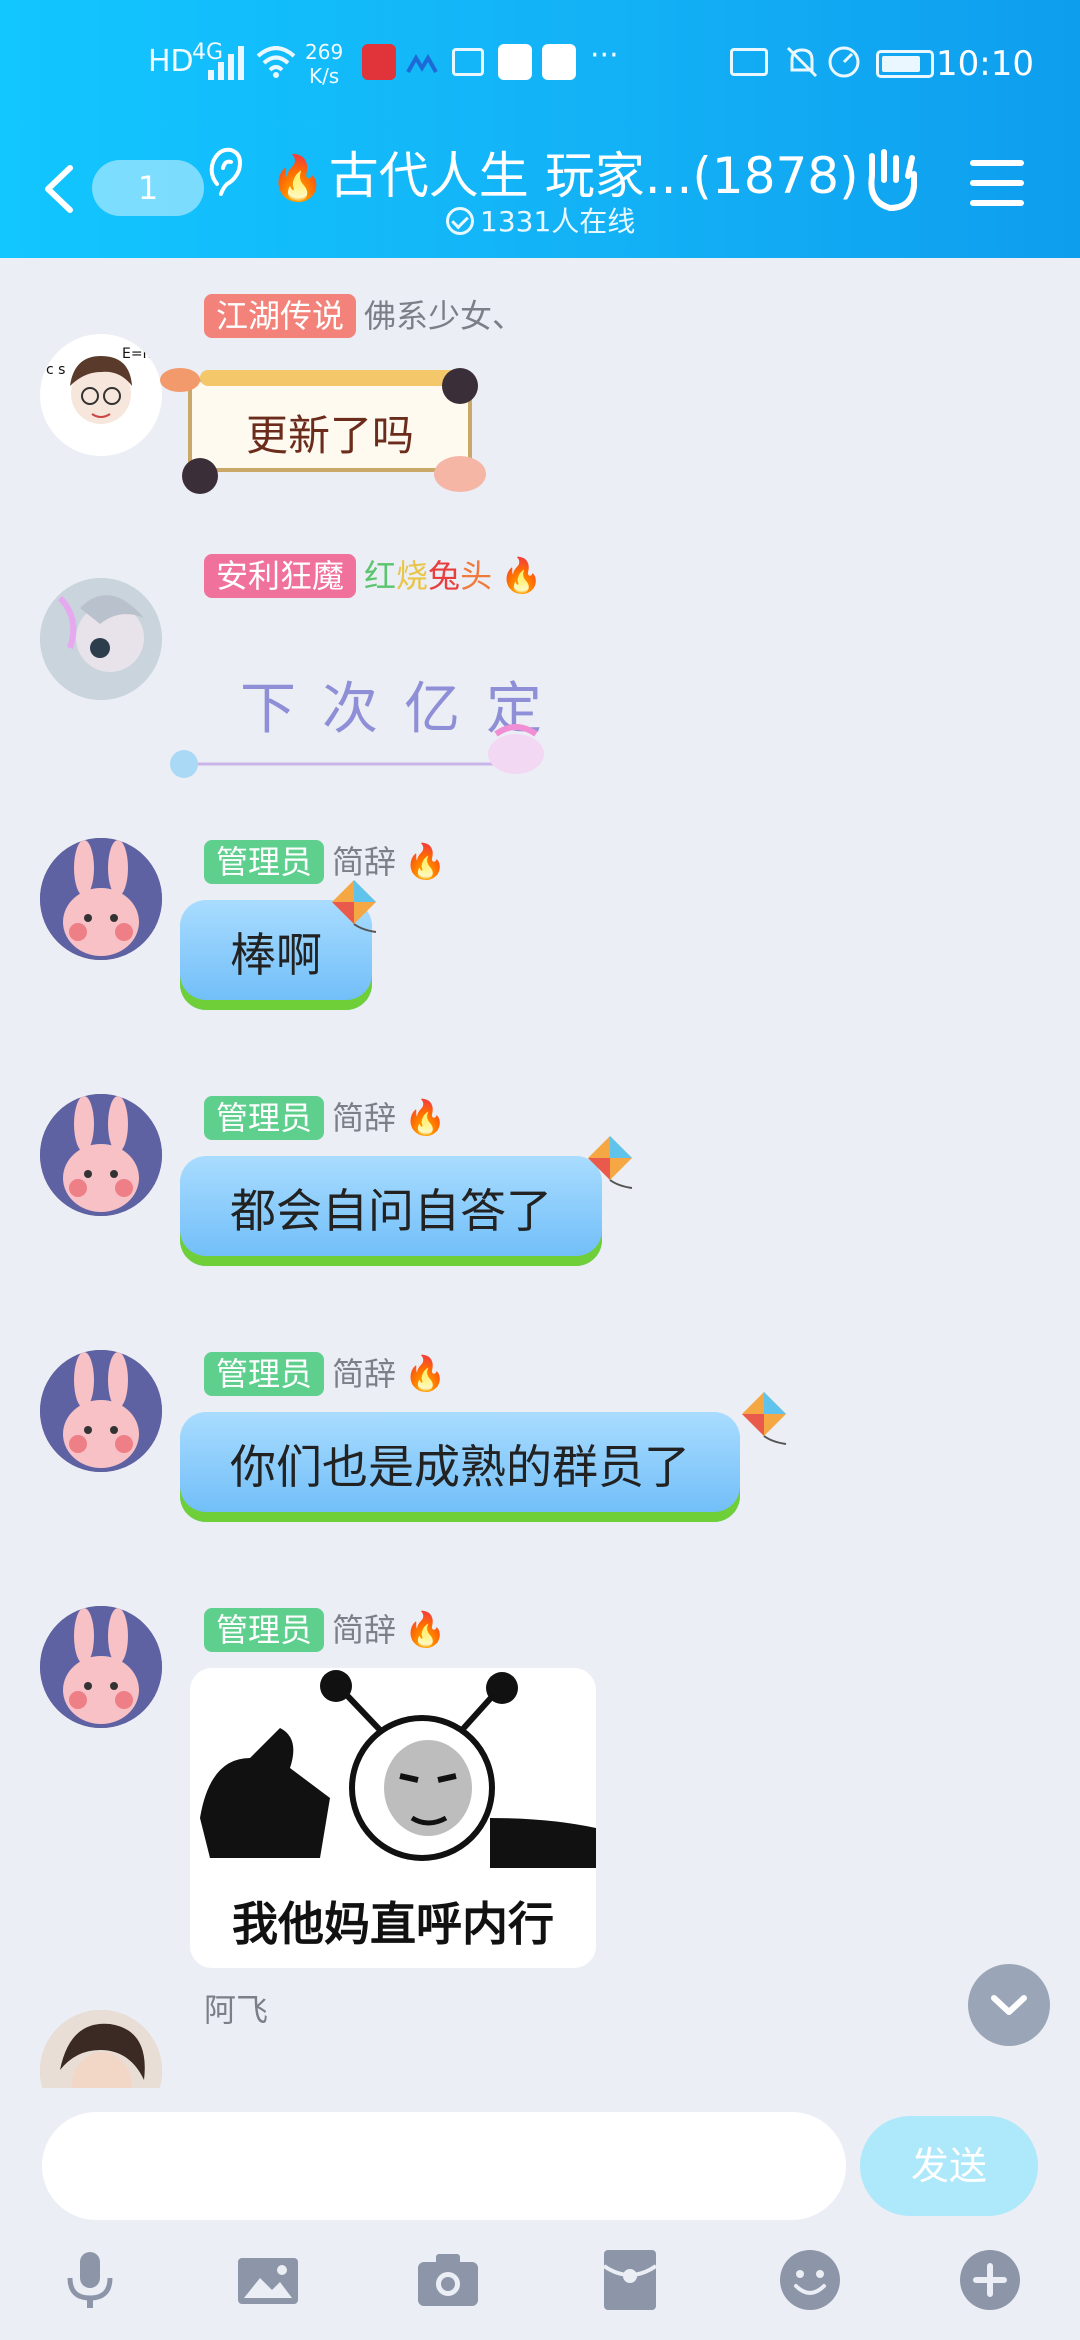  I want to click on online-count: 1331人在线, so click(540, 220).